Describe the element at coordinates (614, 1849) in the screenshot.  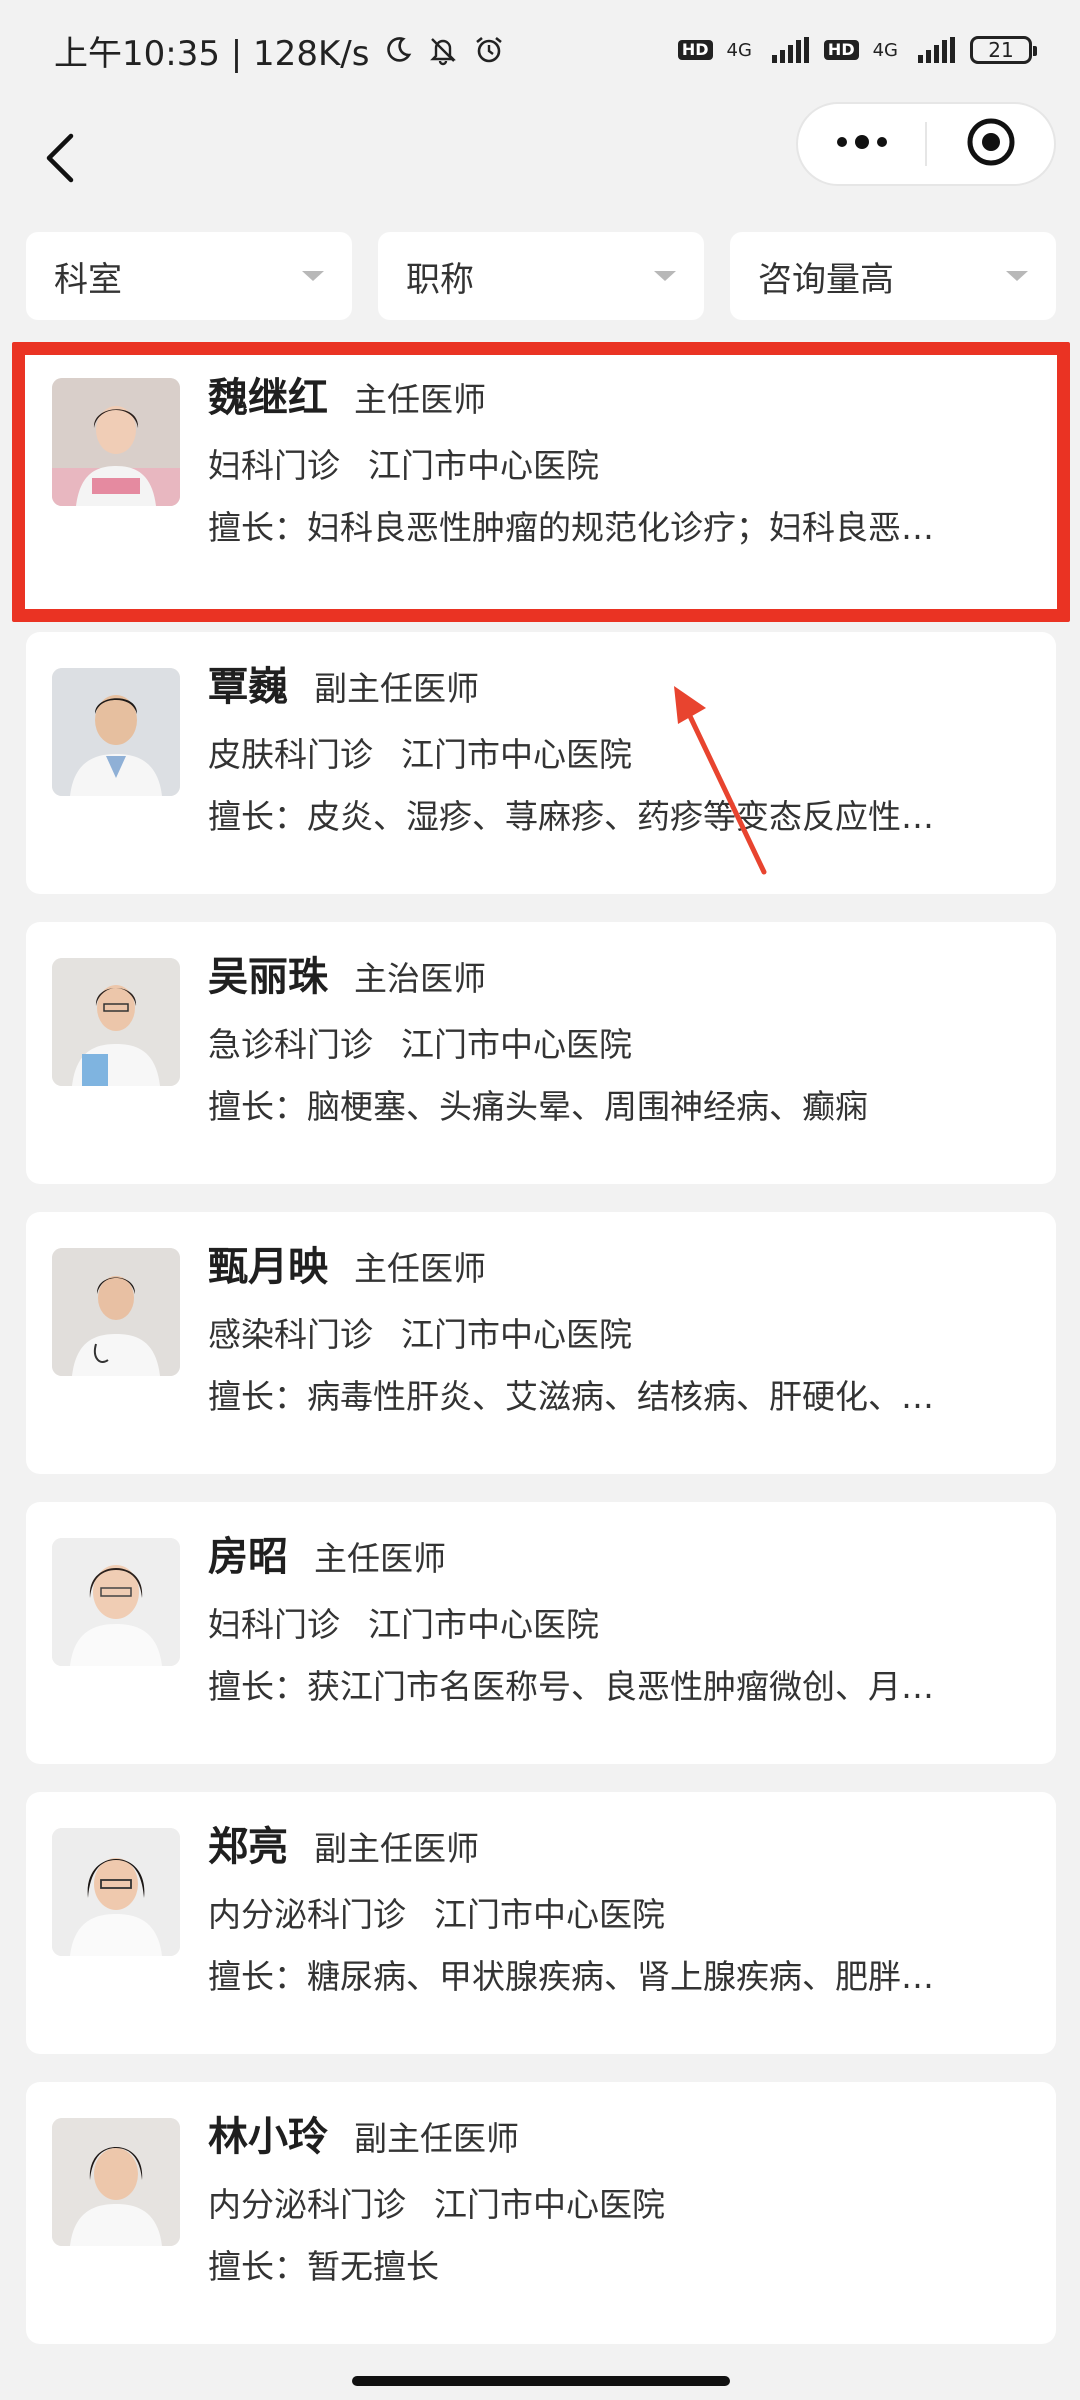
I see `name-row: 郑亮 副主任医师` at that location.